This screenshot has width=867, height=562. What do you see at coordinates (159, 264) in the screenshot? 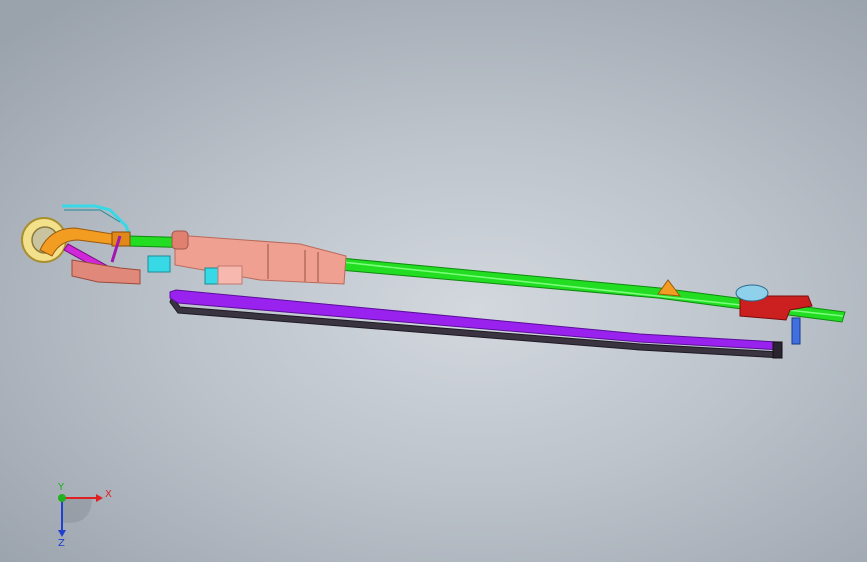
I see `cyan-bracket-small` at bounding box center [159, 264].